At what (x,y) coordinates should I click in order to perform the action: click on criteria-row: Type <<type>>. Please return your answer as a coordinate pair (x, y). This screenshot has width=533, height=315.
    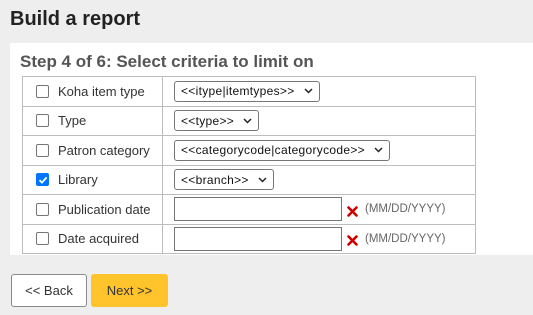
    Looking at the image, I should click on (249, 120).